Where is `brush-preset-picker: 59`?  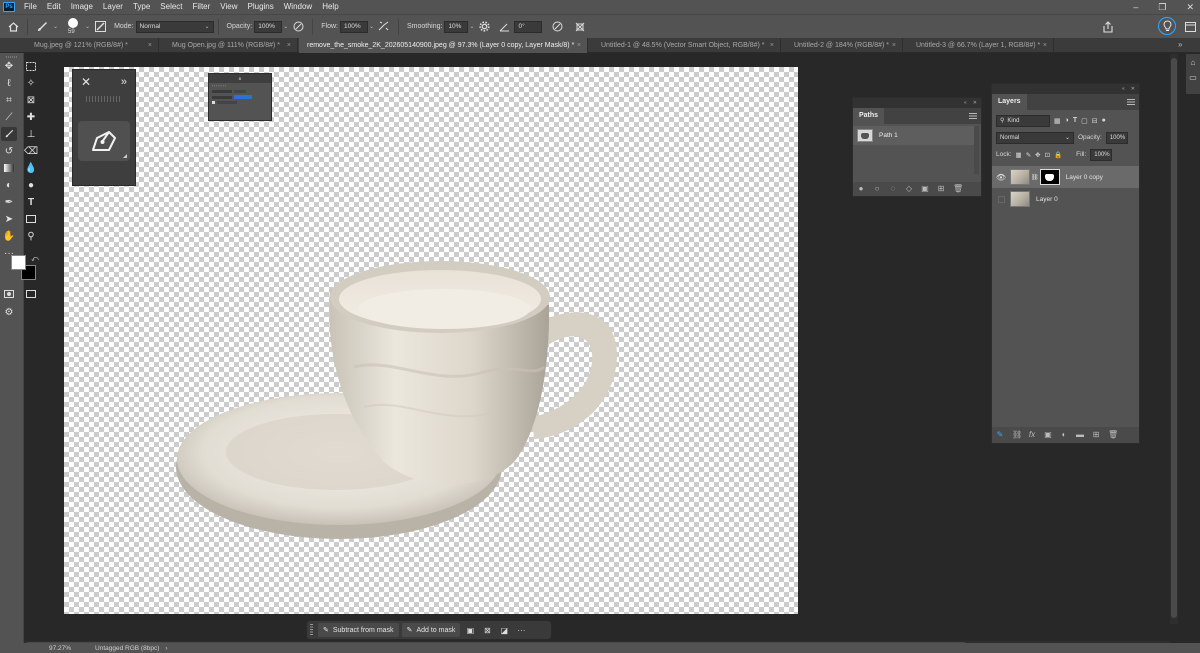
brush-preset-picker: 59 is located at coordinates (74, 27).